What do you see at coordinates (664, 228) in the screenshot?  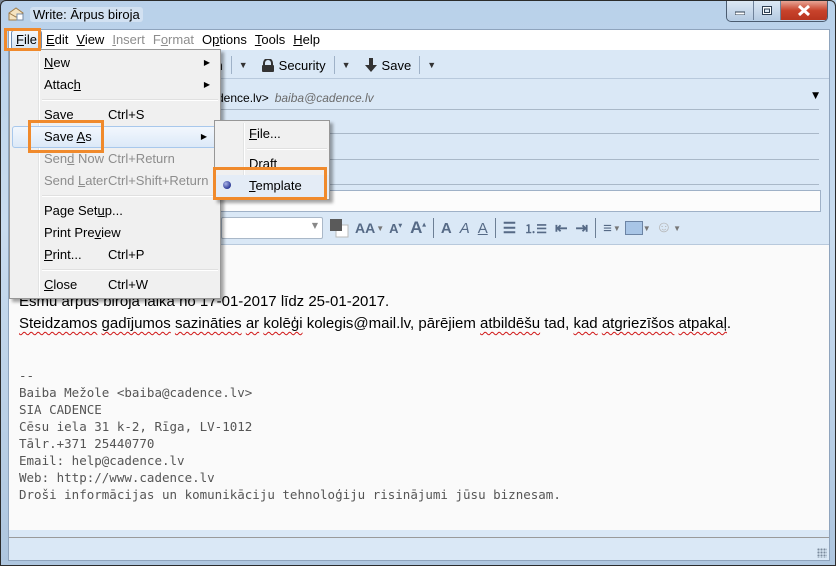 I see `smiley-icon: ☺` at bounding box center [664, 228].